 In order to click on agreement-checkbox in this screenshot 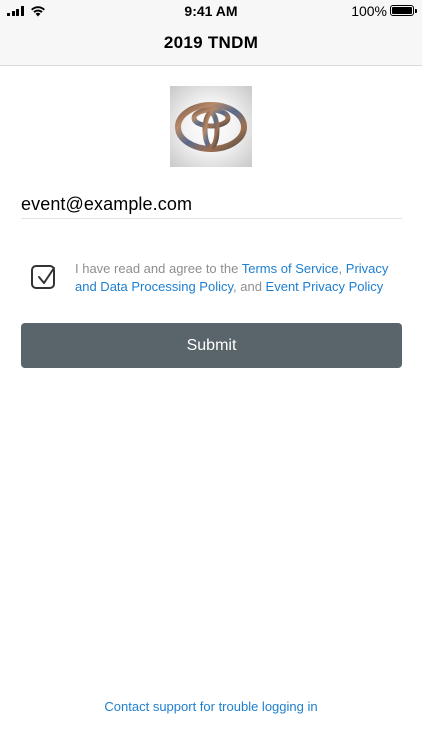, I will do `click(43, 277)`.